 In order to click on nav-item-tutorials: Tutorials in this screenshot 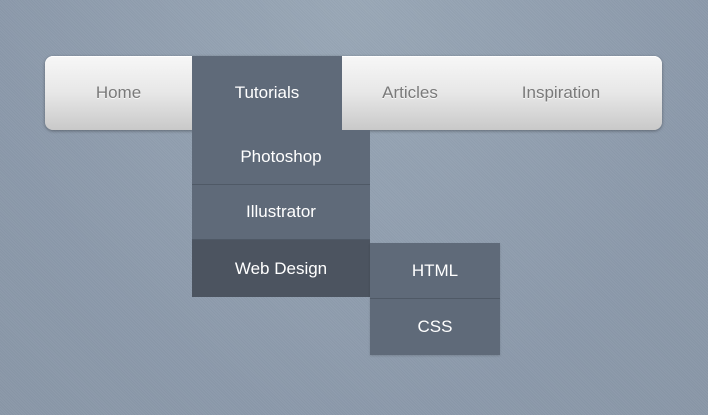, I will do `click(267, 93)`.